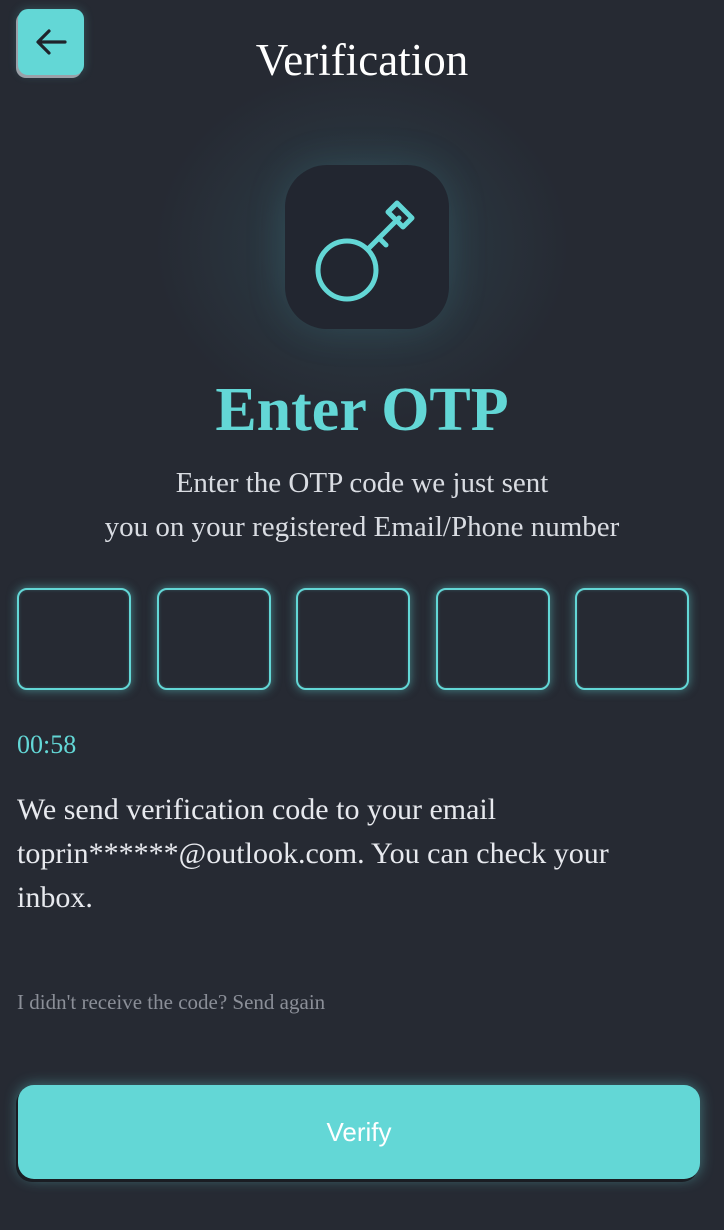 This screenshot has height=1230, width=724. I want to click on otp-input-group, so click(355, 641).